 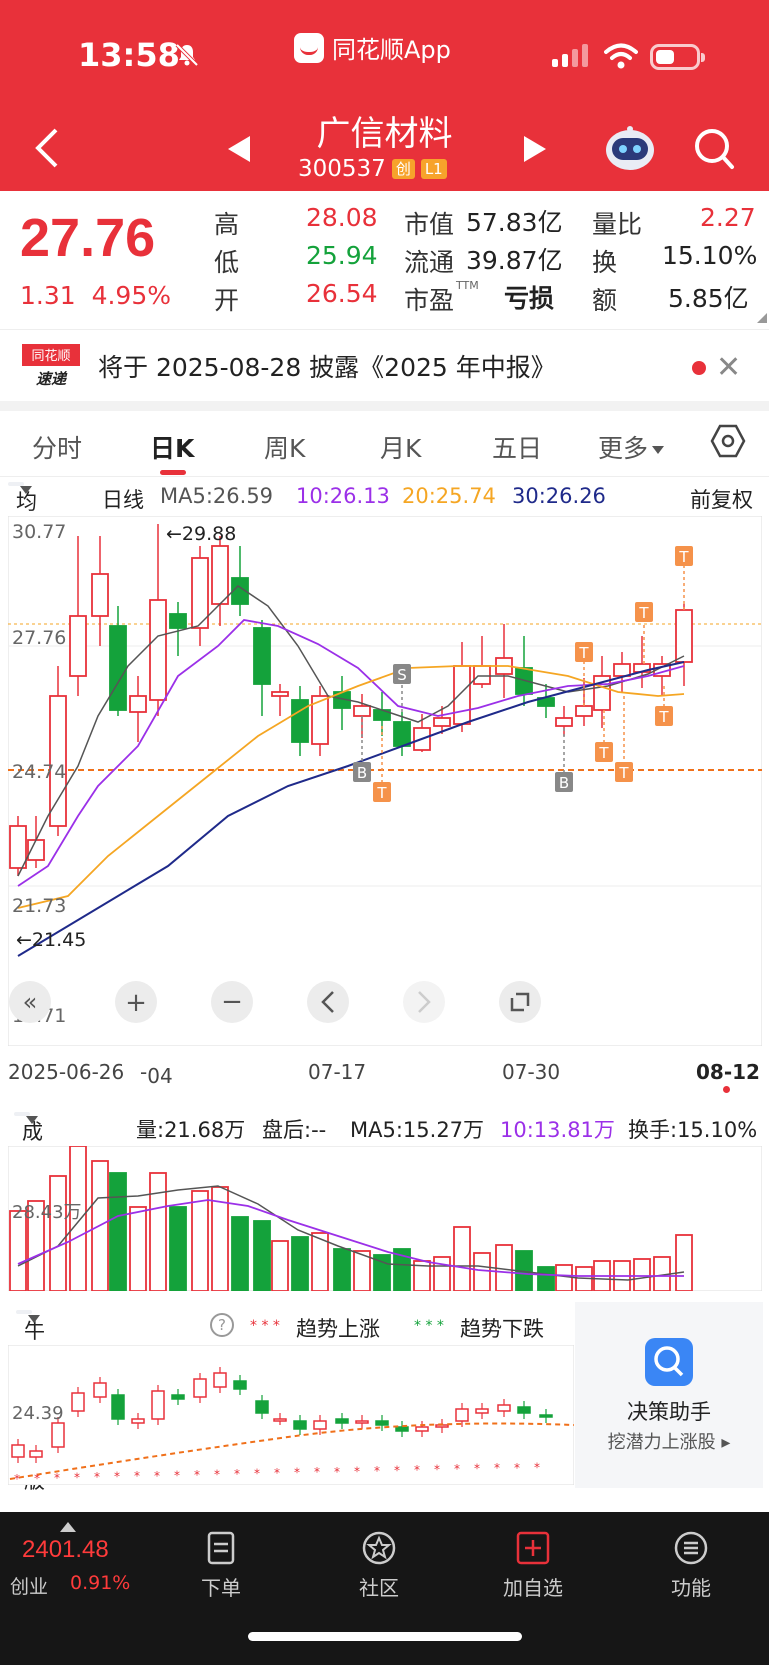 I want to click on y-low-label: 24.74, so click(x=39, y=772).